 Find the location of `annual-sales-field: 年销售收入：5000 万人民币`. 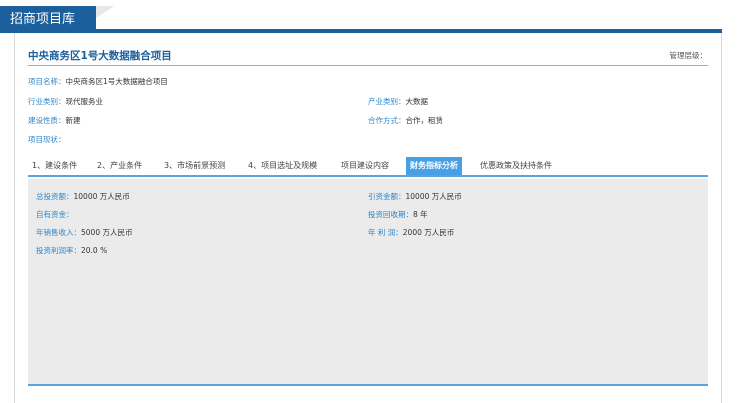

annual-sales-field: 年销售收入：5000 万人民币 is located at coordinates (84, 232).